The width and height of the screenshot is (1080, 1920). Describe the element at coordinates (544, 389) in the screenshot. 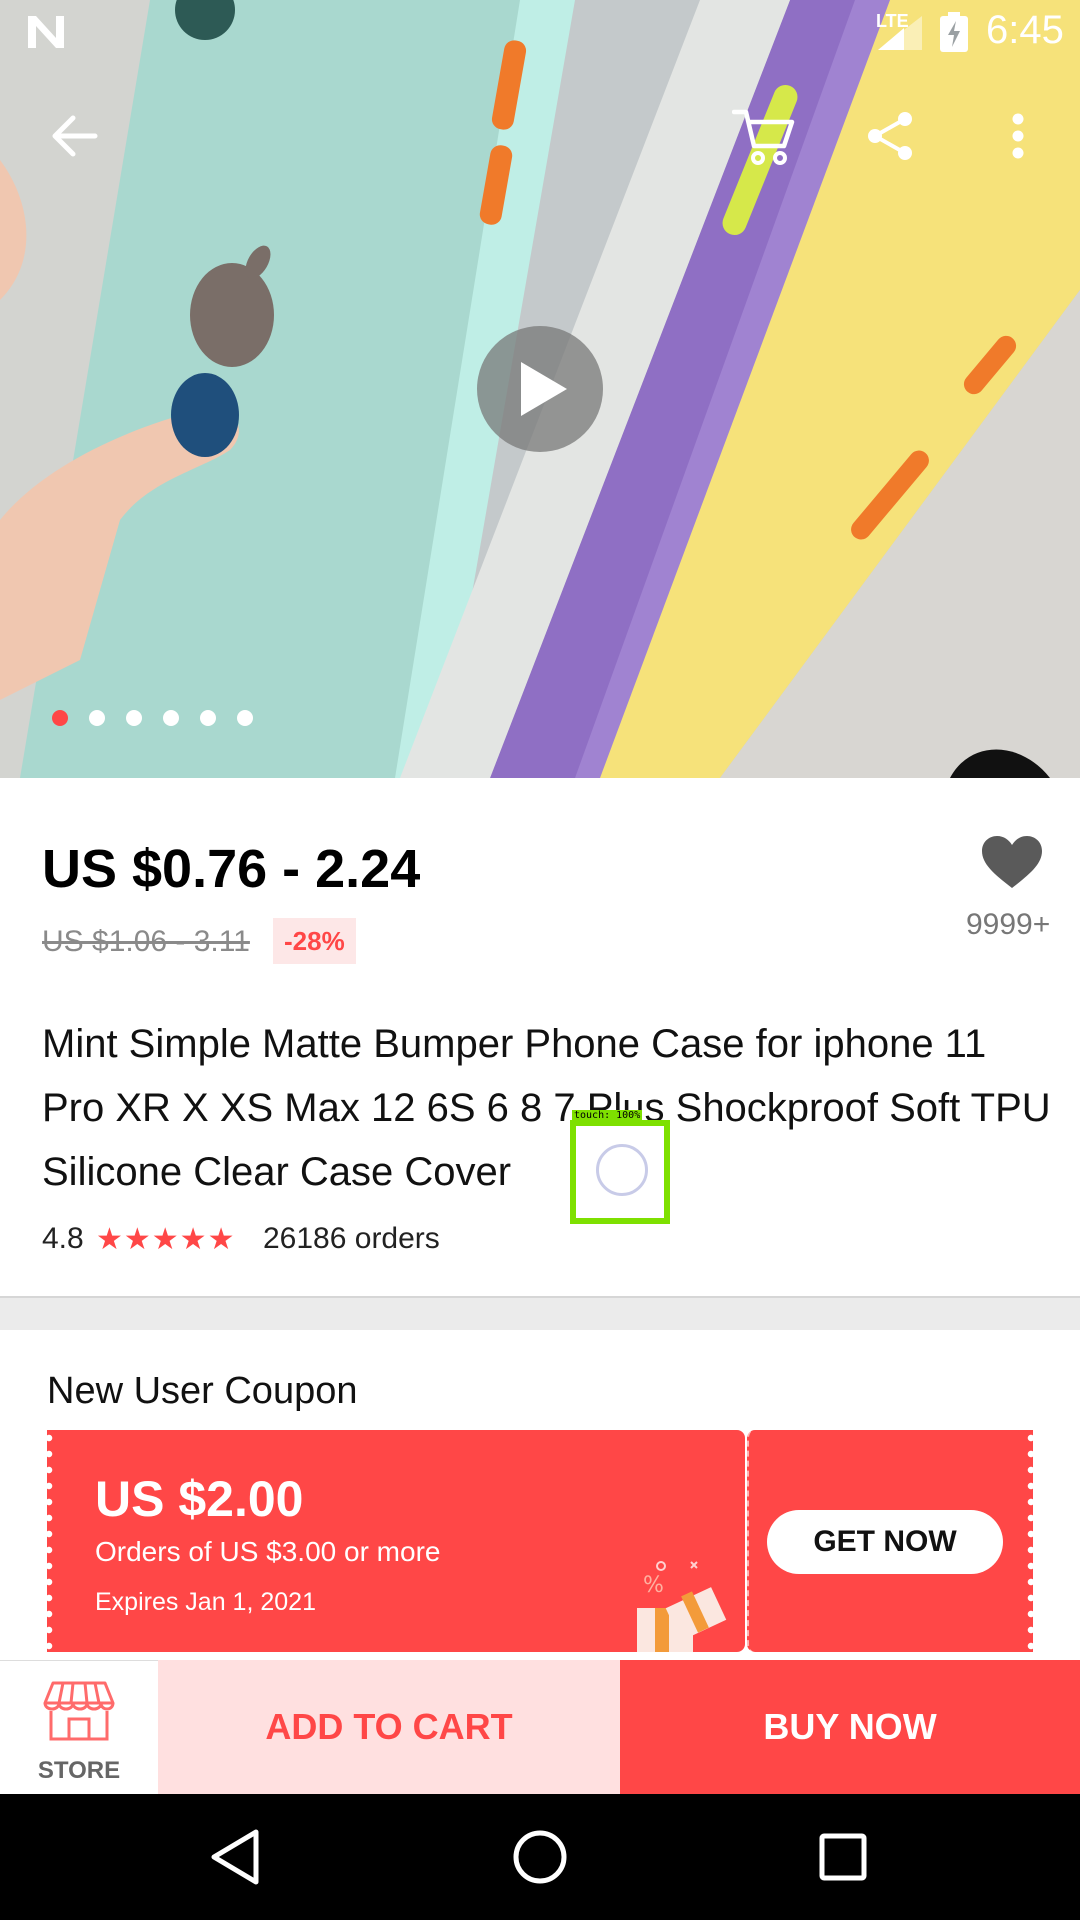

I see `play-icon` at that location.